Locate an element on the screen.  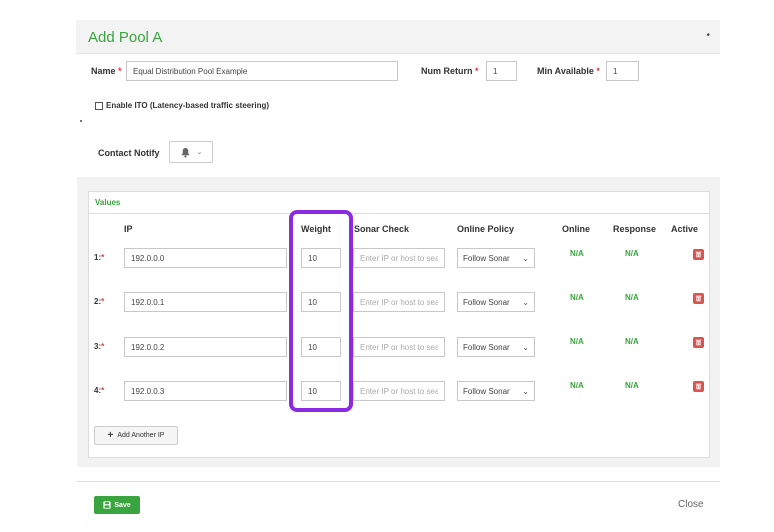
num-return-input is located at coordinates (501, 71).